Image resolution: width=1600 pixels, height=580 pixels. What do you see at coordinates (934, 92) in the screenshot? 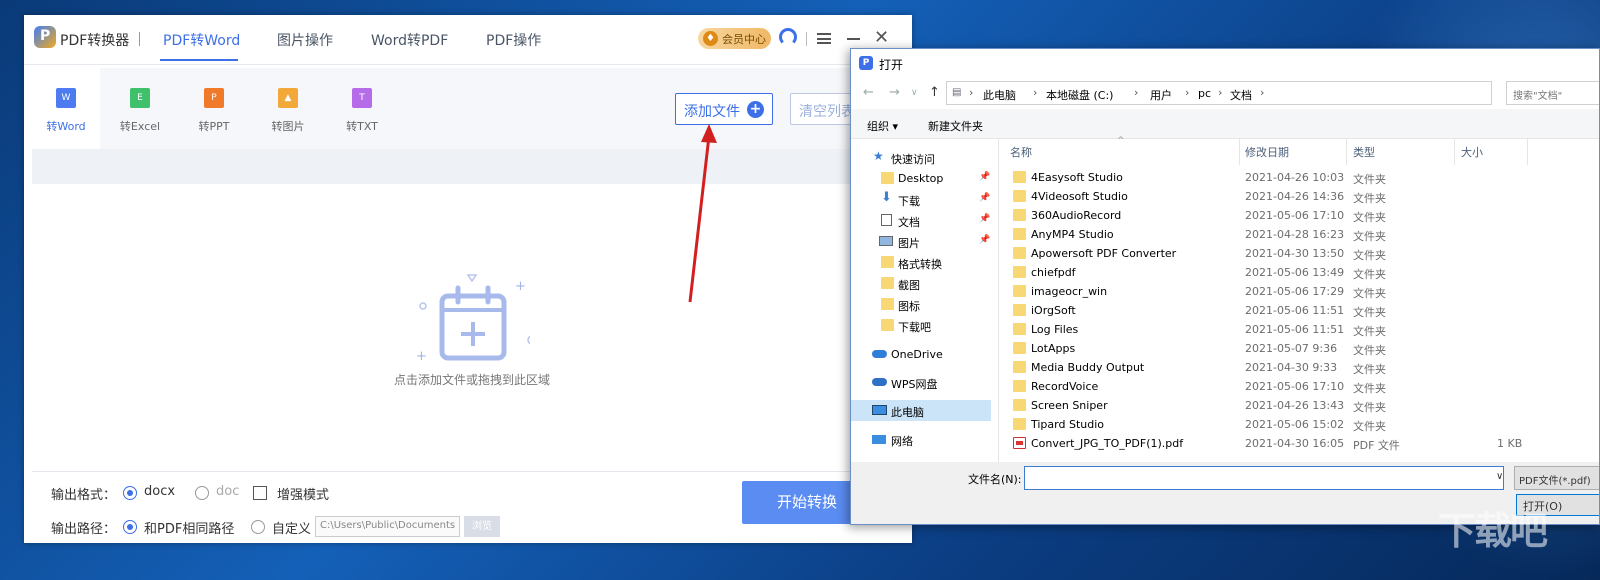
I see `up-icon: ↑` at bounding box center [934, 92].